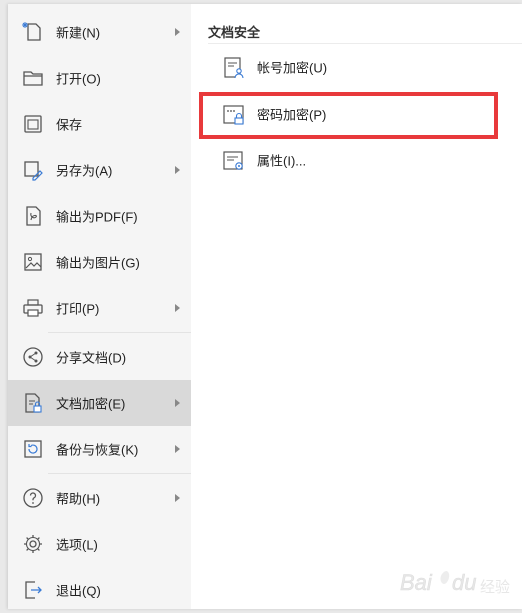 Image resolution: width=522 pixels, height=613 pixels. Describe the element at coordinates (365, 43) in the screenshot. I see `section-divider` at that location.